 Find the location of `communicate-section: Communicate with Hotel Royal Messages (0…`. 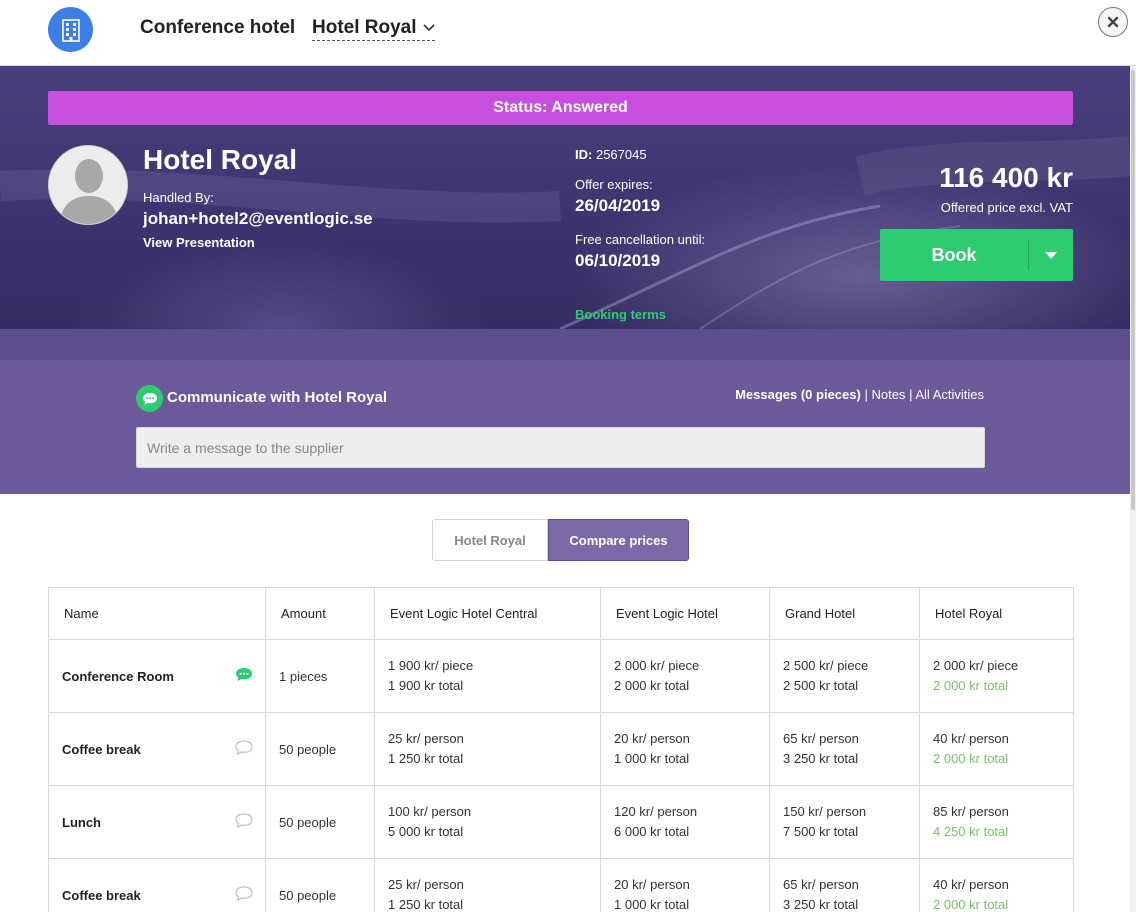

communicate-section: Communicate with Hotel Royal Messages (0… is located at coordinates (565, 427).